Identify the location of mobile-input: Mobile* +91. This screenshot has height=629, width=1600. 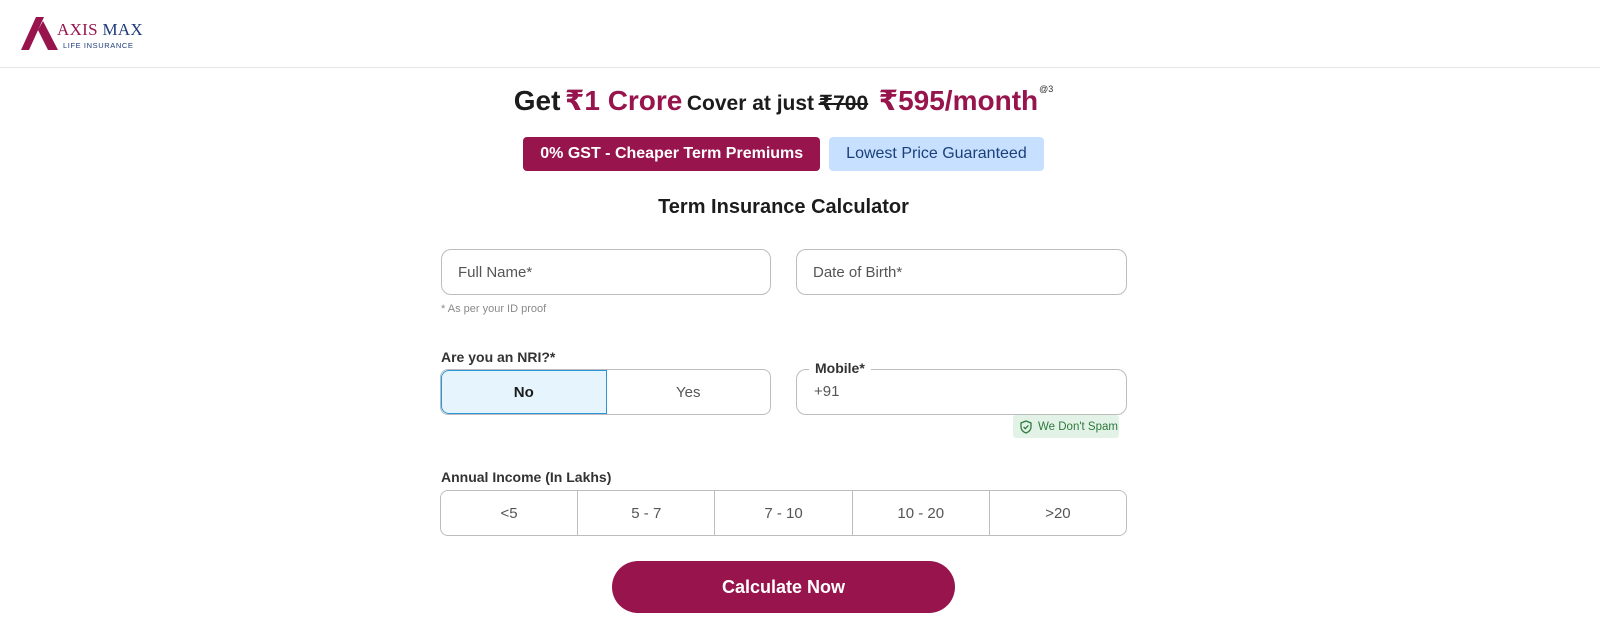
(961, 387).